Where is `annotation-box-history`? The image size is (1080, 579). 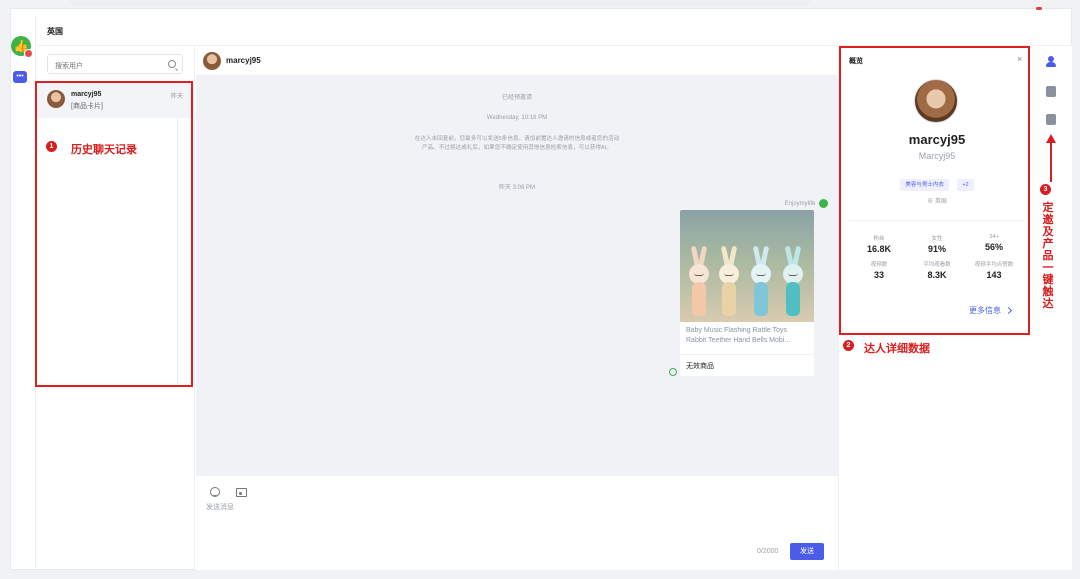 annotation-box-history is located at coordinates (114, 234).